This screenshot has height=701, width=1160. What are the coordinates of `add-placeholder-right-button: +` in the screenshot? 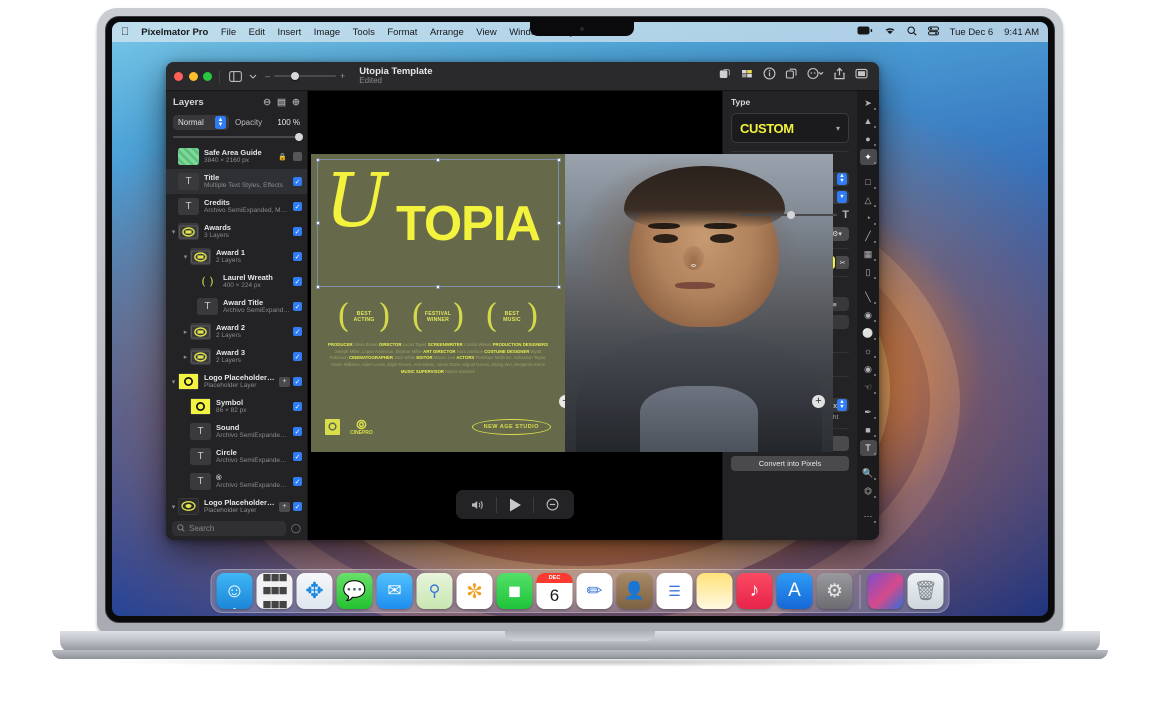 It's located at (818, 401).